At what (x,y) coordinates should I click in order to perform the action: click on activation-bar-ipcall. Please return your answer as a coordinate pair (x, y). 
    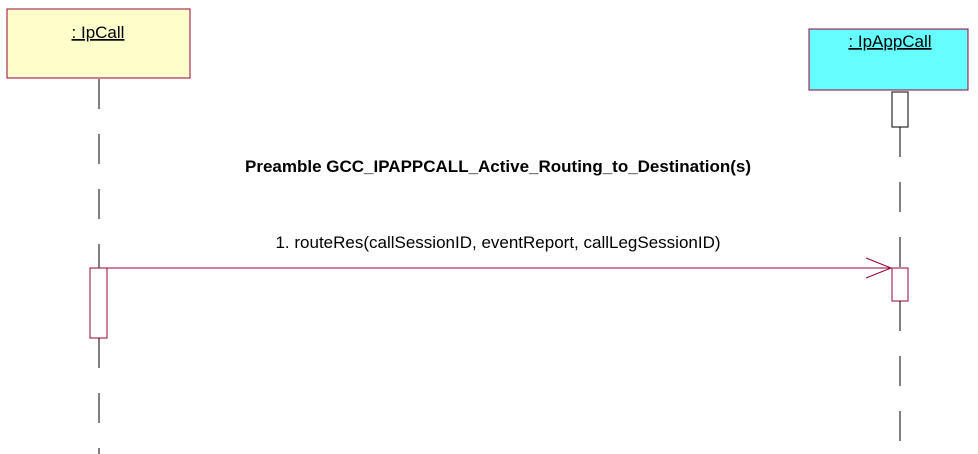
    Looking at the image, I should click on (98, 303).